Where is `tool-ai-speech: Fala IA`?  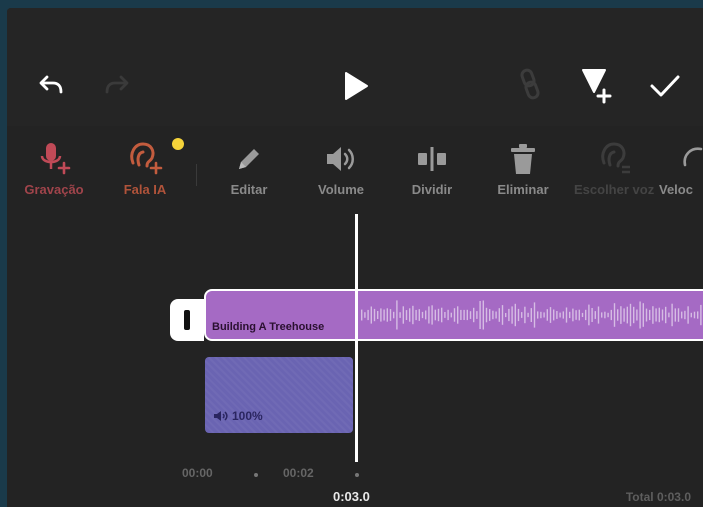 tool-ai-speech: Fala IA is located at coordinates (145, 168).